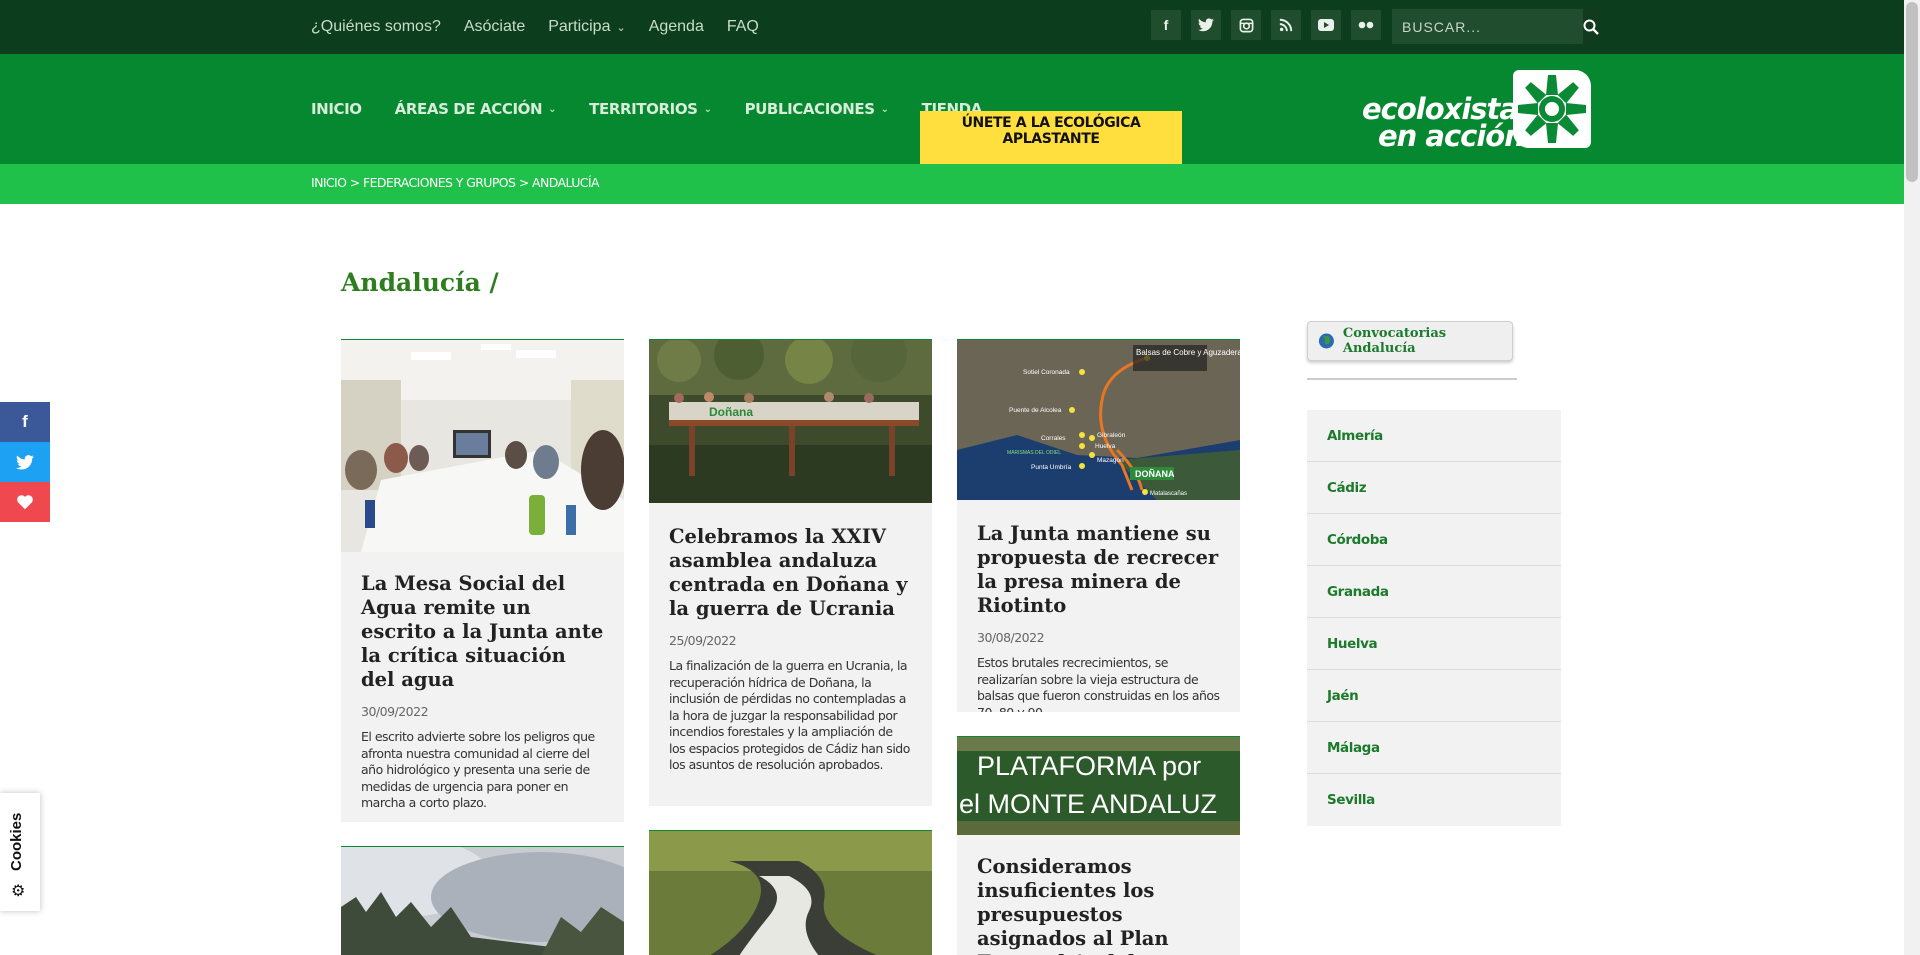 The width and height of the screenshot is (1920, 955). I want to click on province-granada: Granada, so click(1434, 592).